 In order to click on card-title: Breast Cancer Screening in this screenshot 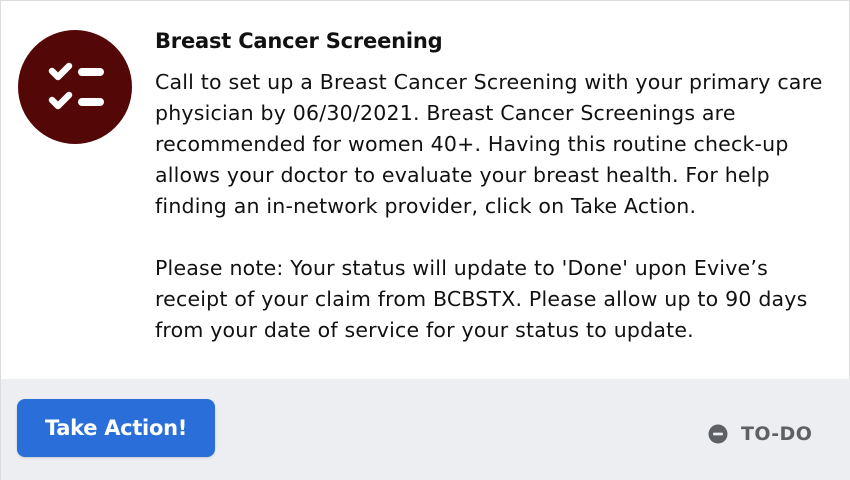, I will do `click(299, 41)`.